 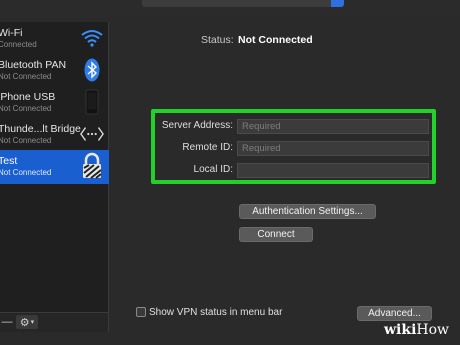 What do you see at coordinates (54, 38) in the screenshot?
I see `service-item-wifi: Wi-Fi Connected` at bounding box center [54, 38].